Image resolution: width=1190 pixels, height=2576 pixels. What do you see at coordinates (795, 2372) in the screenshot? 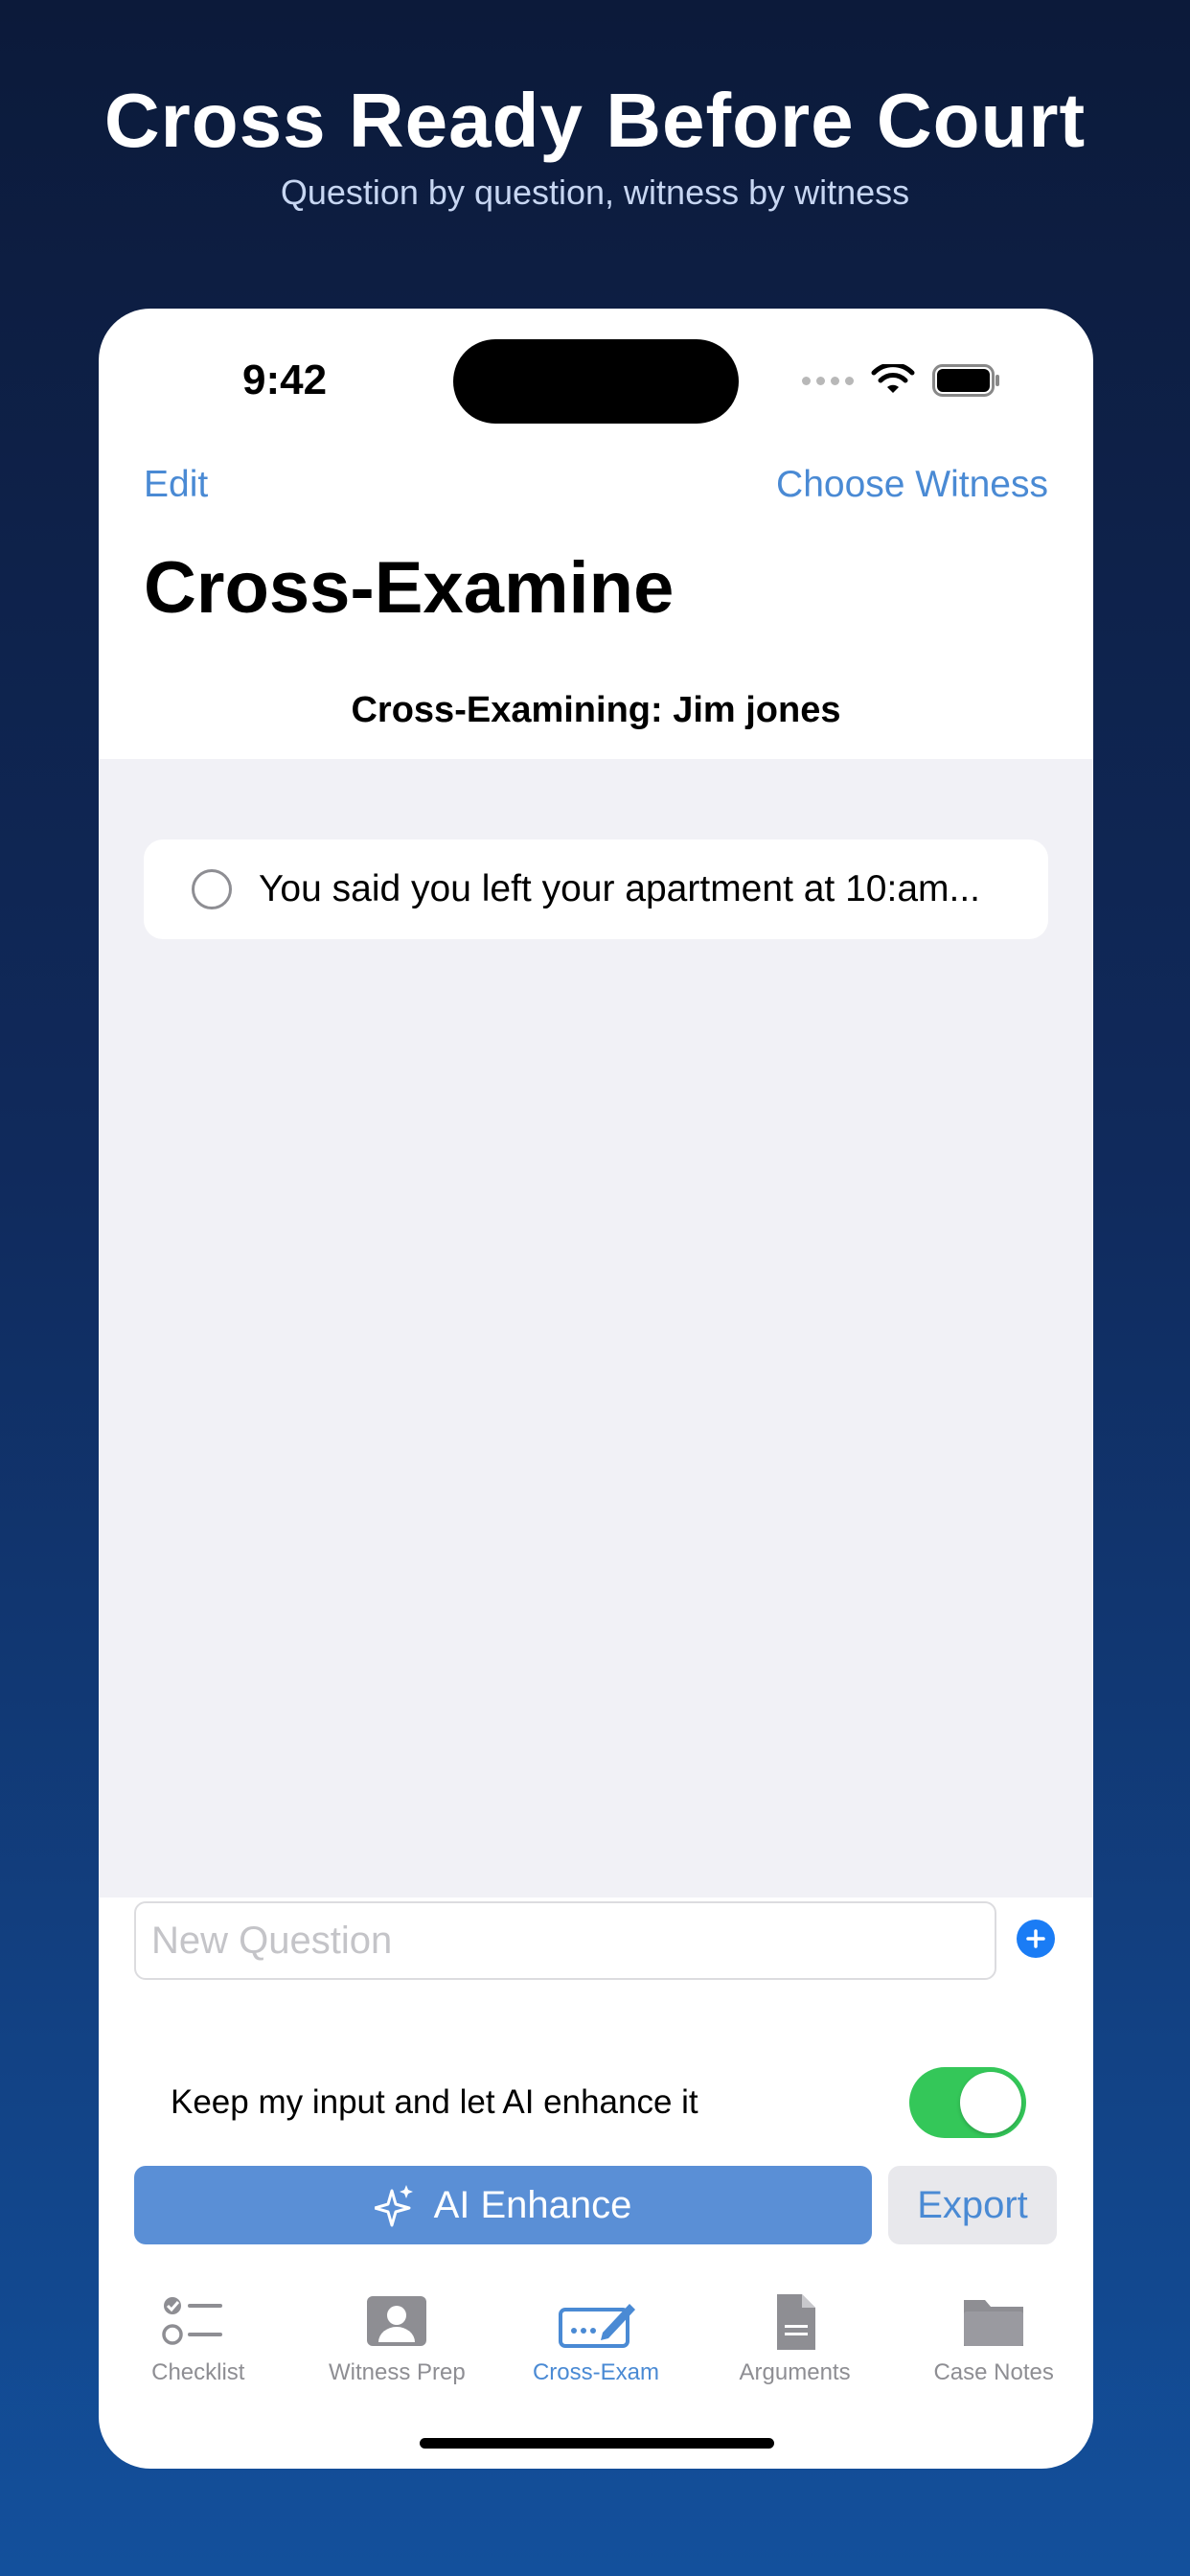
I see `tab-label: Arguments` at bounding box center [795, 2372].